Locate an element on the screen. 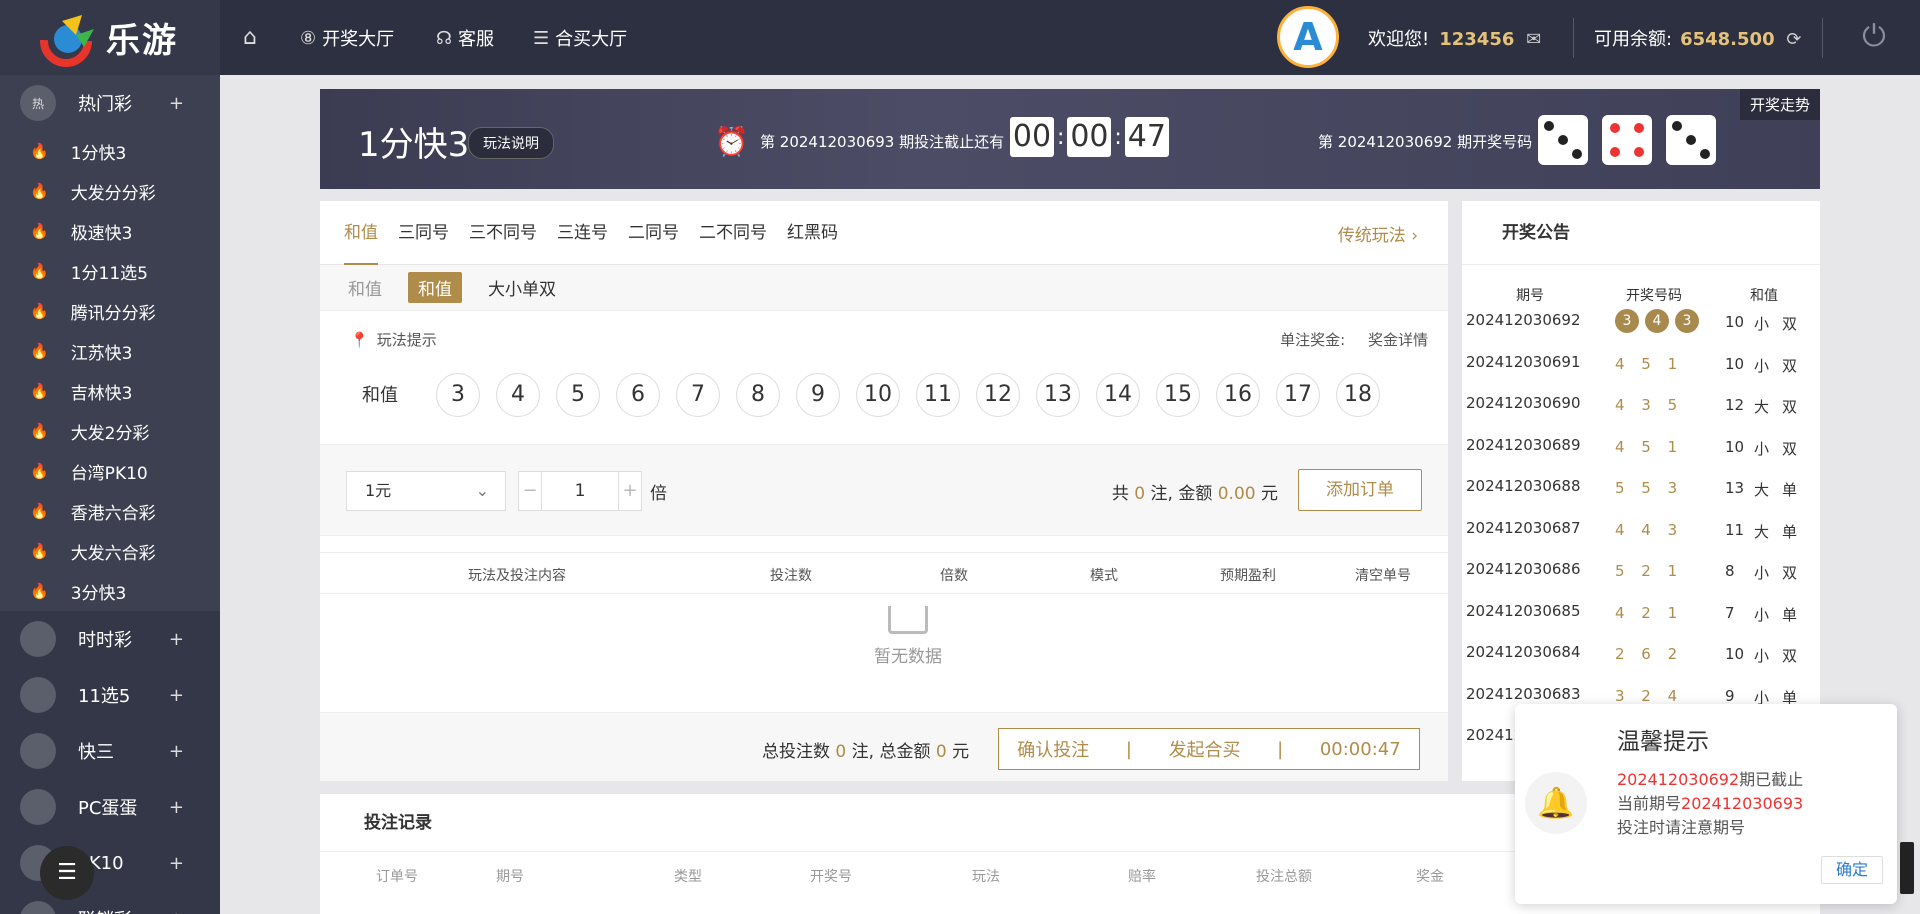  power-icon: ⏻ is located at coordinates (1874, 37).